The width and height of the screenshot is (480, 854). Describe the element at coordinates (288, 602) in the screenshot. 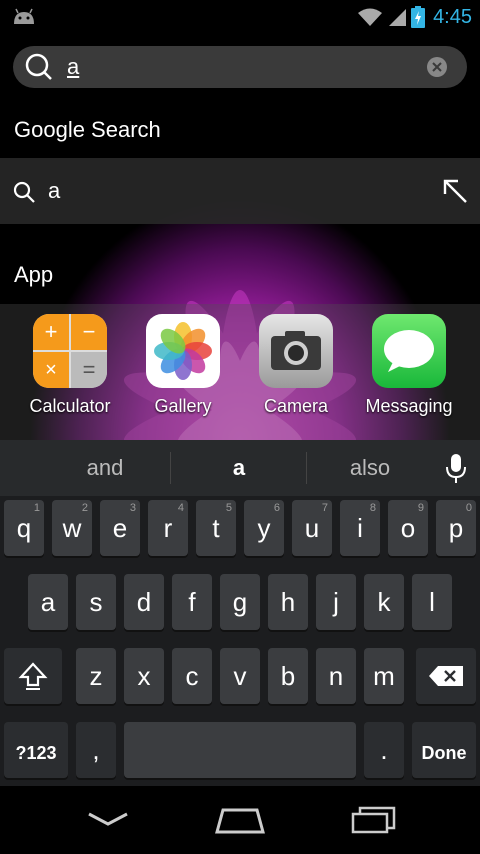

I see `key-h: h` at that location.